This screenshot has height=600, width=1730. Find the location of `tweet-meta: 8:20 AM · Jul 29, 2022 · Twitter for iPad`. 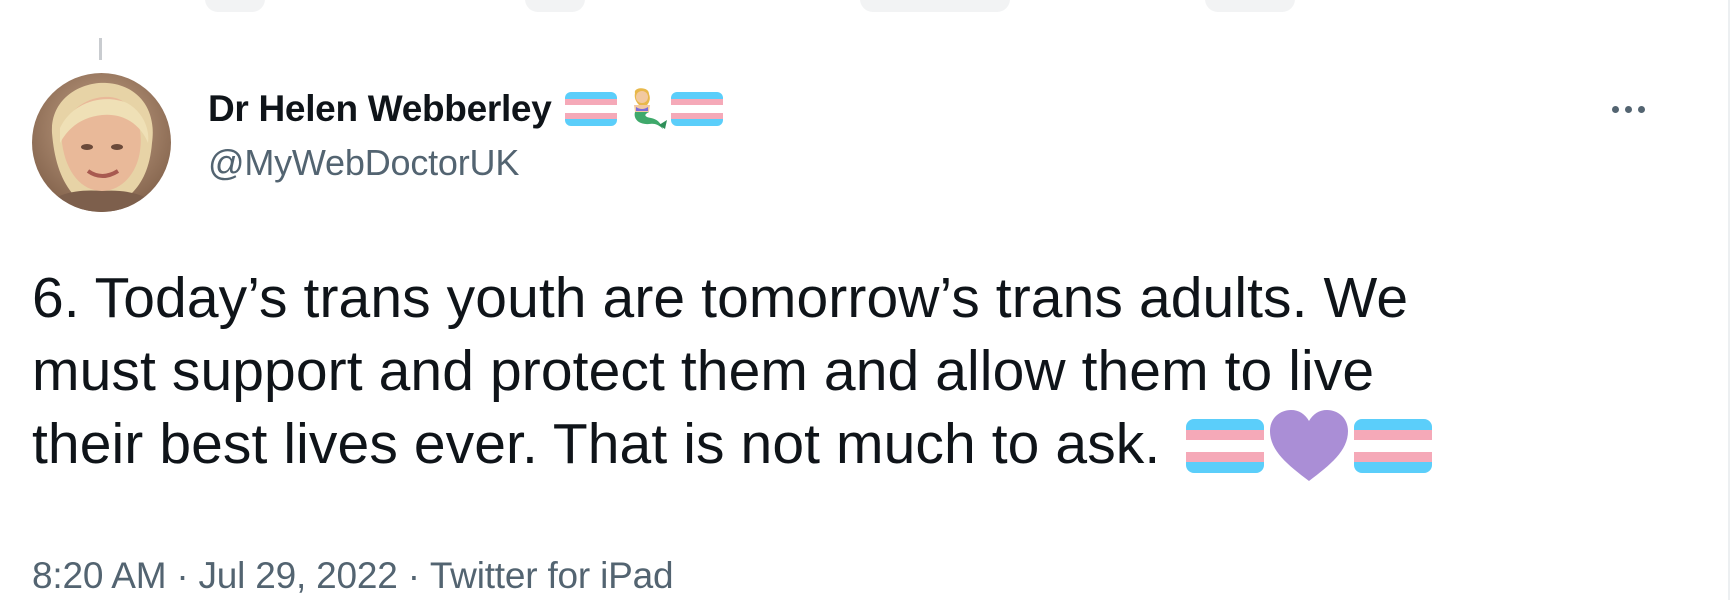

tweet-meta: 8:20 AM · Jul 29, 2022 · Twitter for iPad is located at coordinates (353, 576).